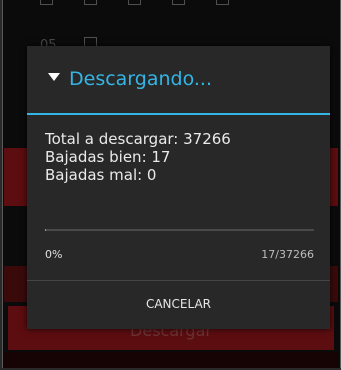 This screenshot has height=370, width=341. What do you see at coordinates (150, 4) in the screenshot?
I see `background-top-row` at bounding box center [150, 4].